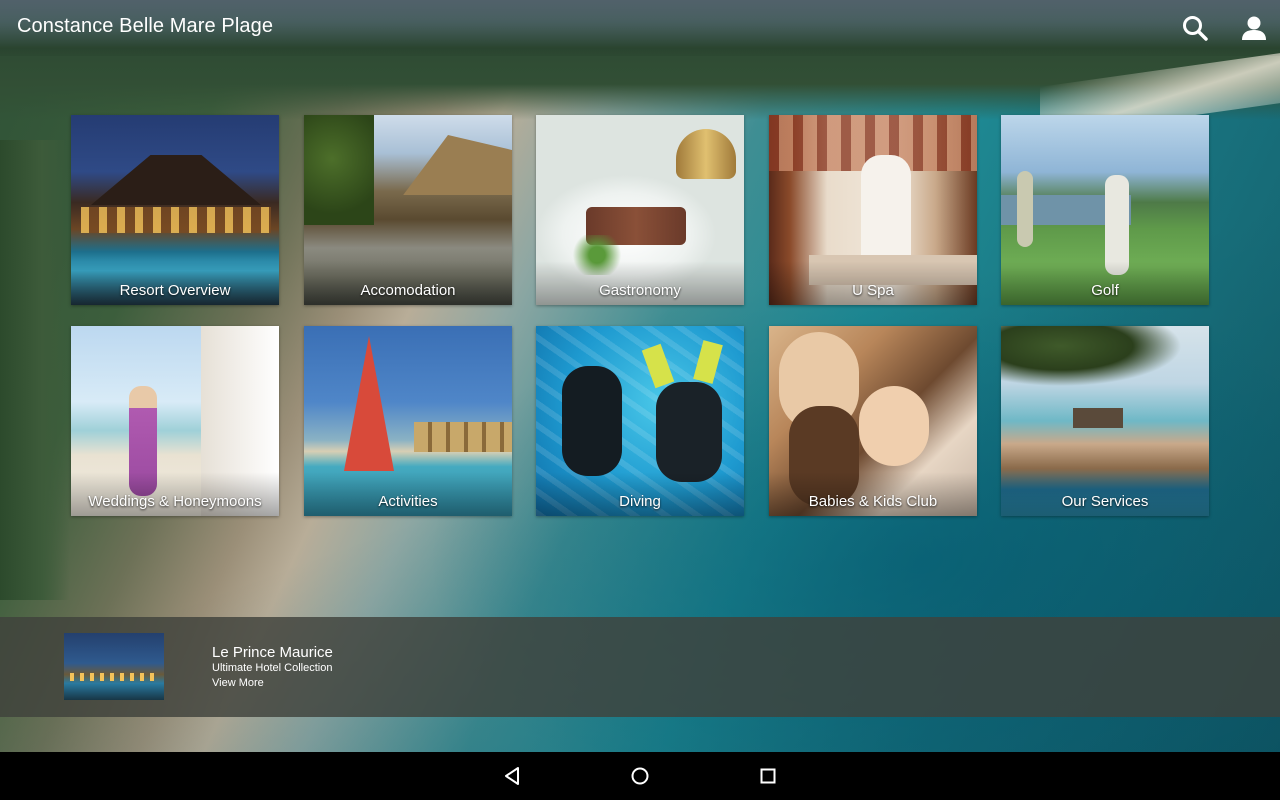 The height and width of the screenshot is (800, 1280). What do you see at coordinates (640, 28) in the screenshot?
I see `app-bar: Constance Belle Mare Plage` at bounding box center [640, 28].